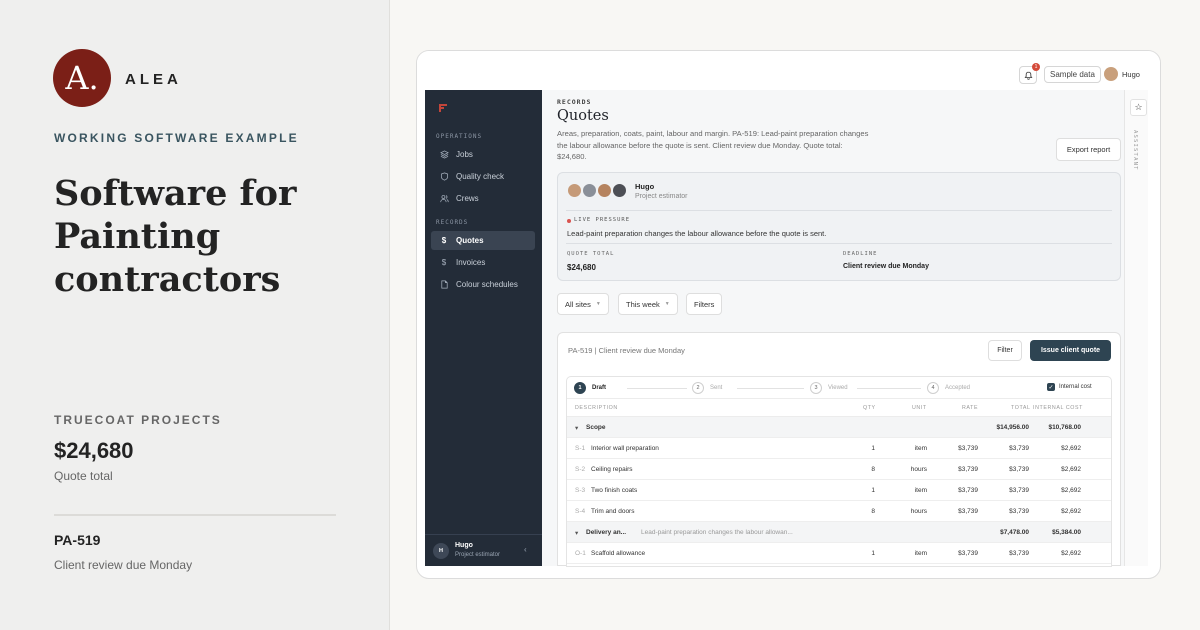  Describe the element at coordinates (1111, 74) in the screenshot. I see `user-avatar` at that location.